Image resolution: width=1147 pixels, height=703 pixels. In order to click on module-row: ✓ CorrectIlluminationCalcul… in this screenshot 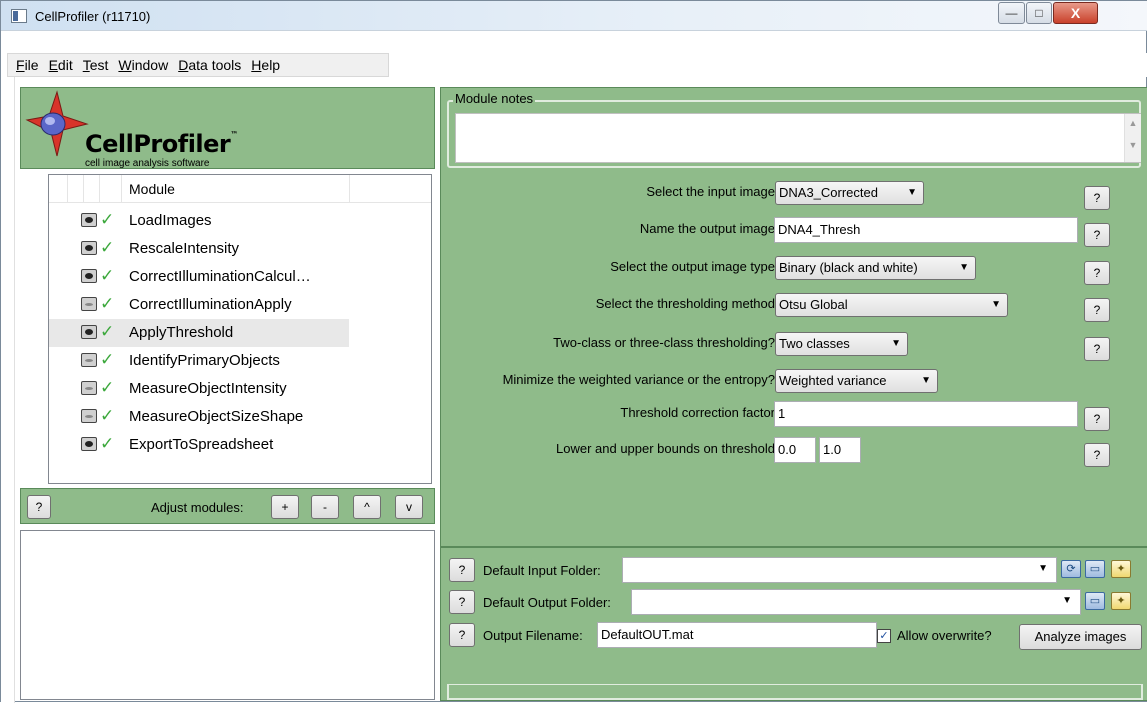, I will do `click(199, 277)`.